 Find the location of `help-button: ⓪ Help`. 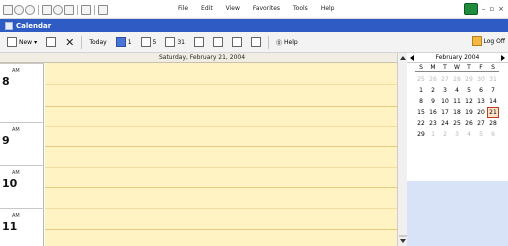

help-button: ⓪ Help is located at coordinates (287, 42).